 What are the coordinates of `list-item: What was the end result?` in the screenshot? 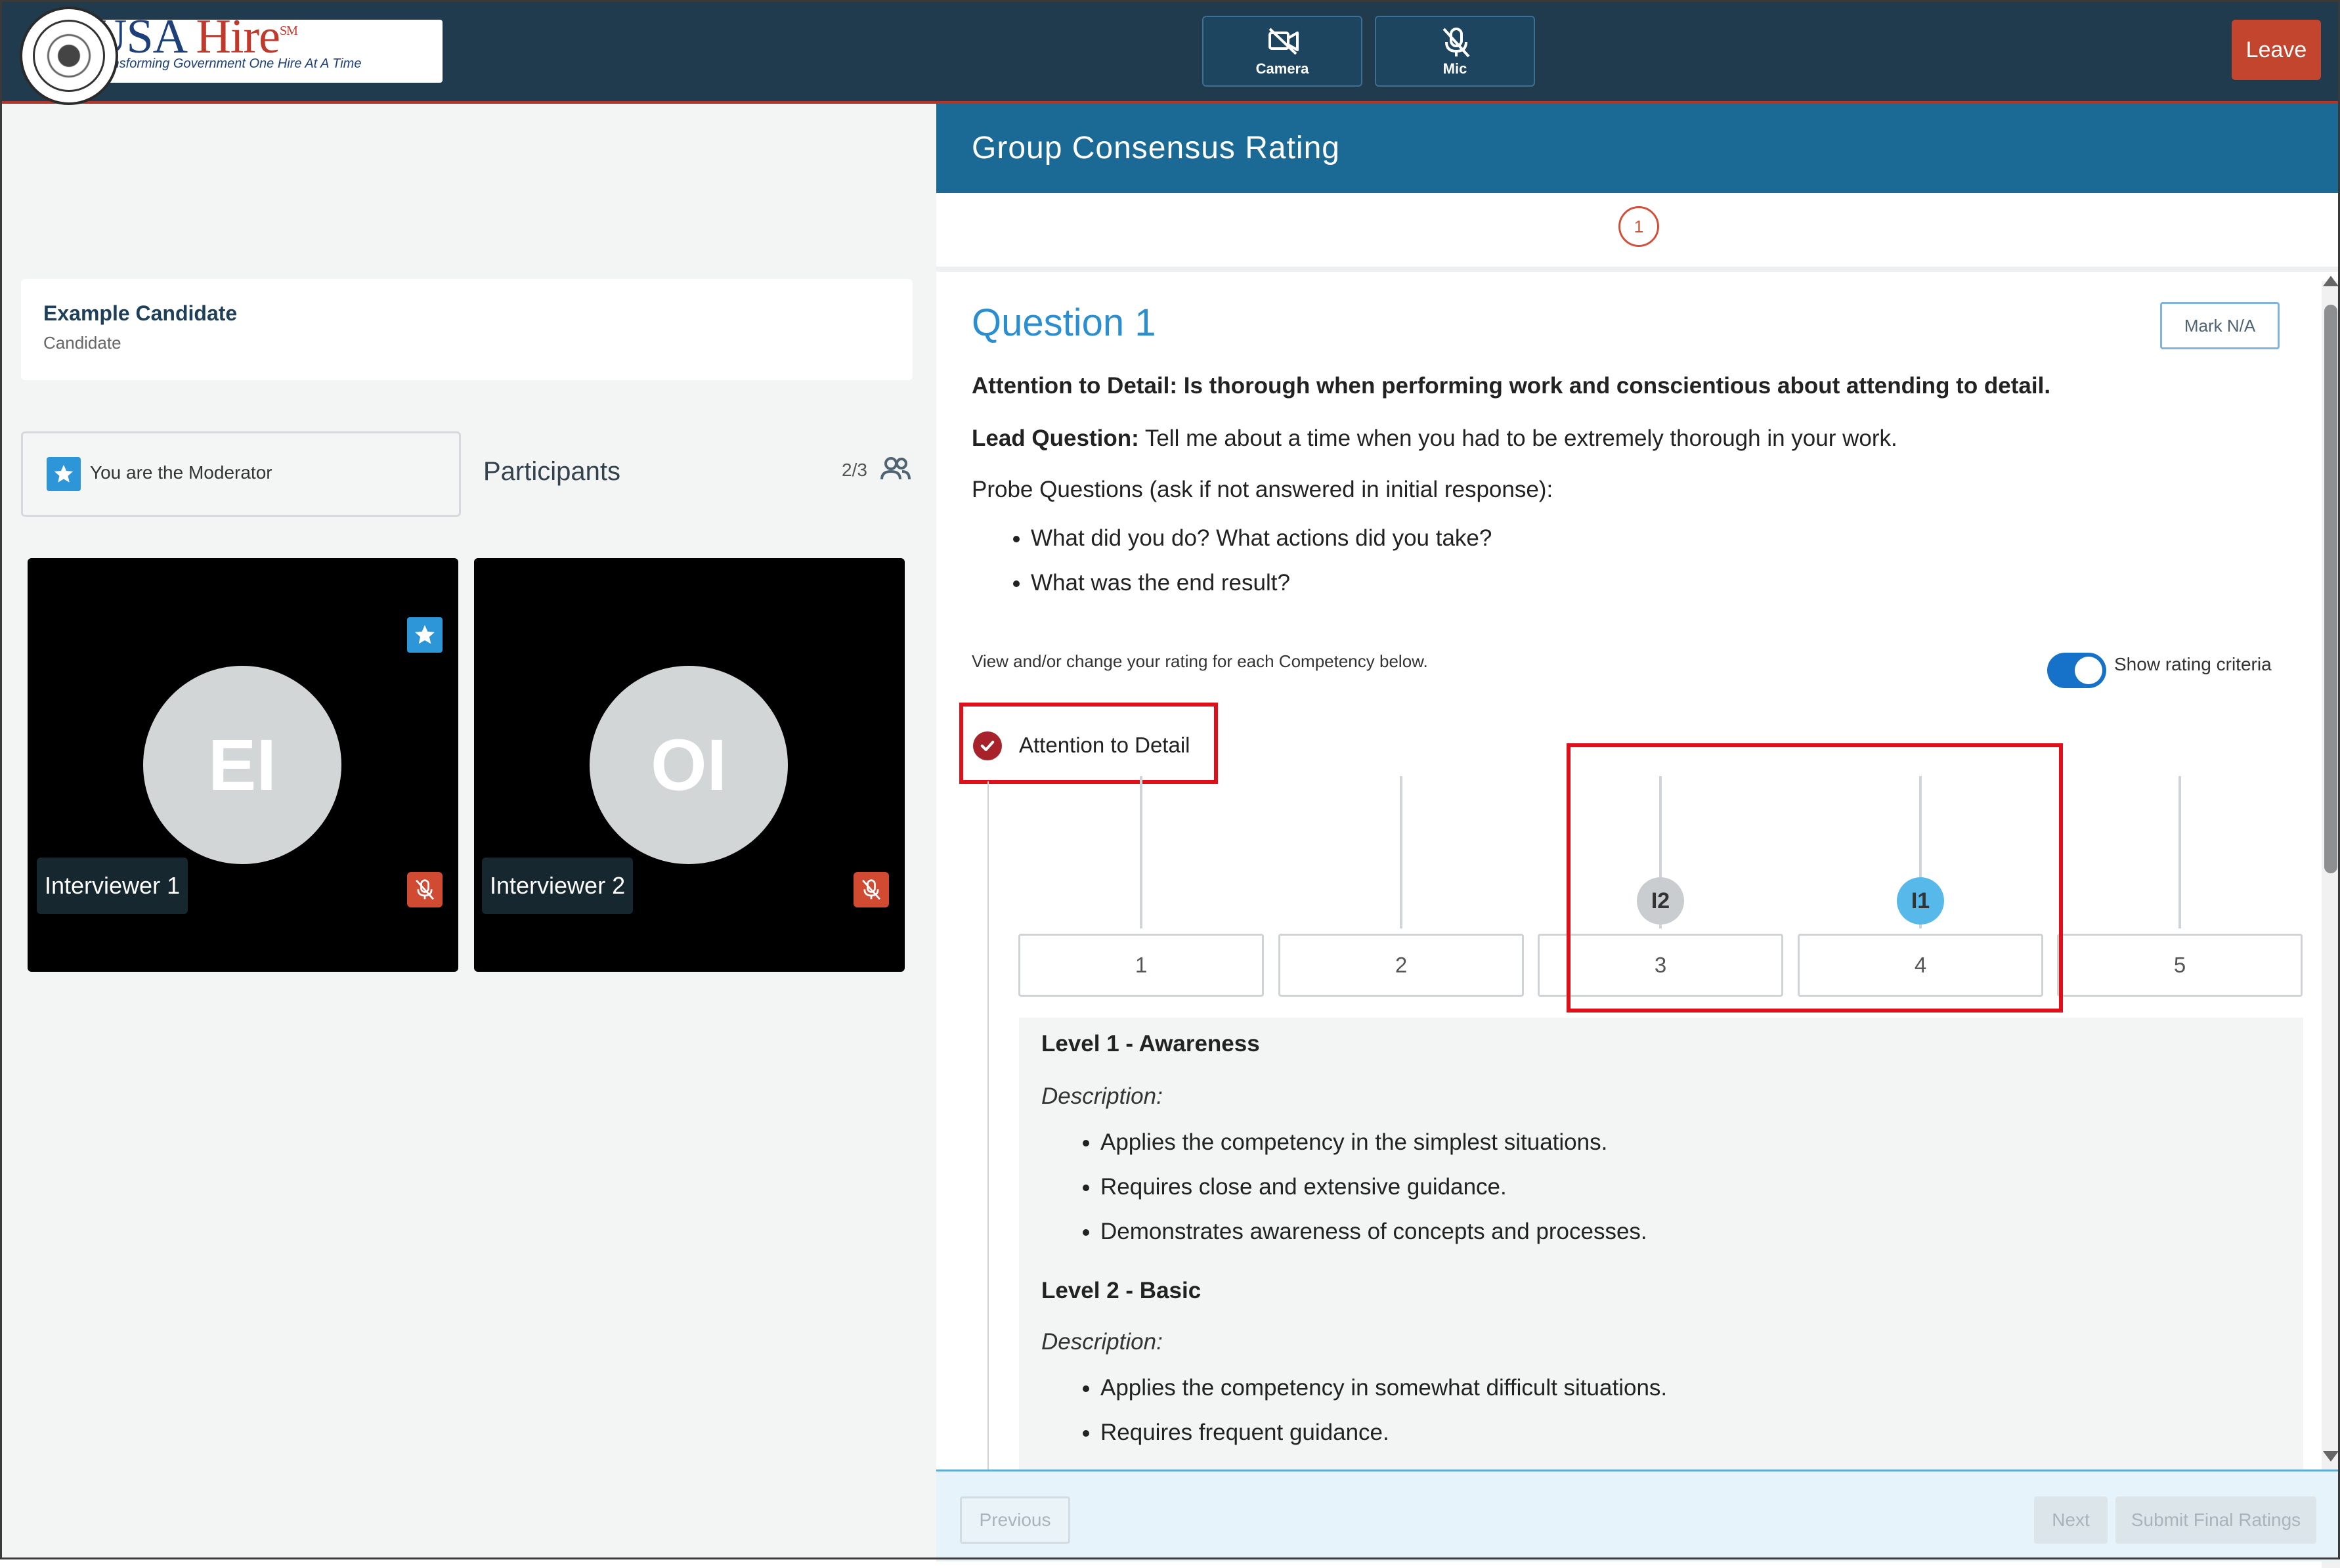 It's located at (1261, 583).